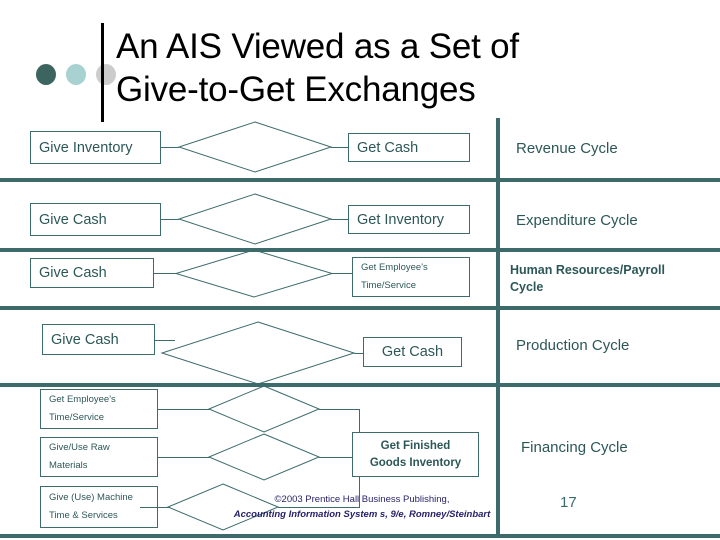 The height and width of the screenshot is (540, 720). I want to click on cycle-label-row-3-line-1: Human Resources/Payroll, so click(587, 270).